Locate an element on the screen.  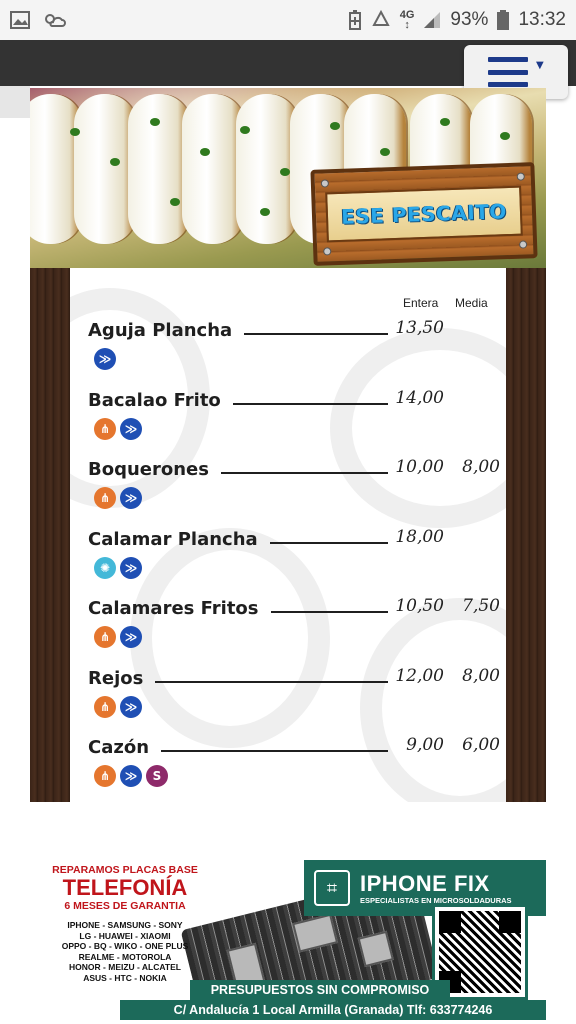
title-sign: ESE PESCAITO is located at coordinates (424, 214).